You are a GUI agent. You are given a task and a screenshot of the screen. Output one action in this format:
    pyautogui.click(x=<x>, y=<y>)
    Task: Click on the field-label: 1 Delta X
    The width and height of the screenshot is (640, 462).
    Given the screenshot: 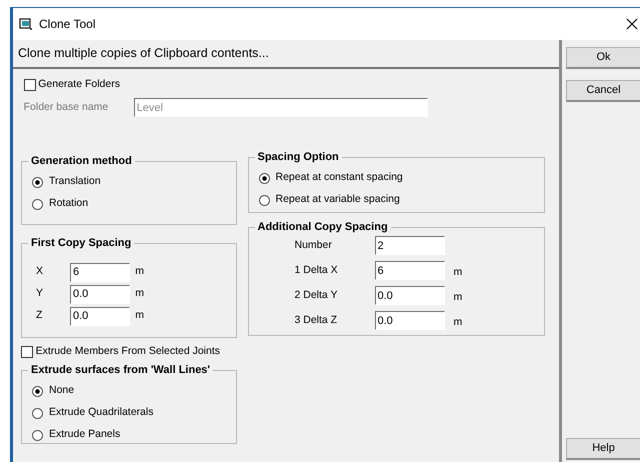 What is the action you would take?
    pyautogui.click(x=316, y=270)
    